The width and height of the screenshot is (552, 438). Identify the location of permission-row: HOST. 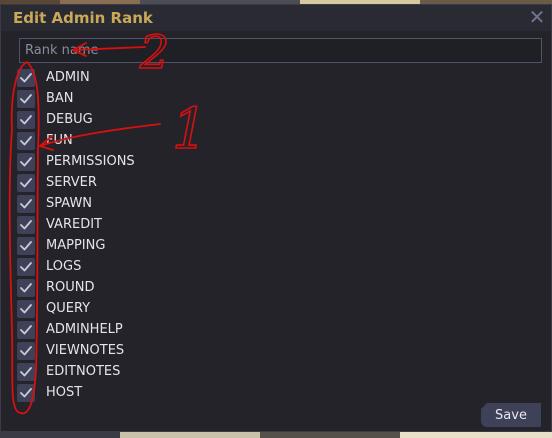
(76, 392).